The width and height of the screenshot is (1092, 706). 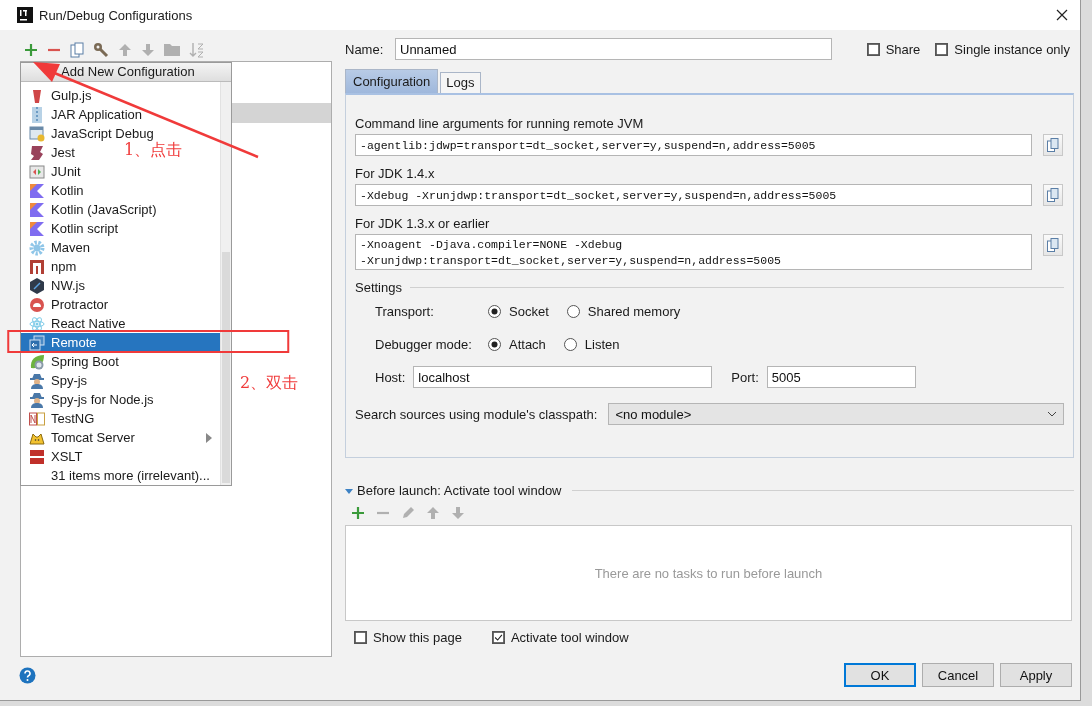 I want to click on menu-item: Kotlin, so click(x=54, y=190).